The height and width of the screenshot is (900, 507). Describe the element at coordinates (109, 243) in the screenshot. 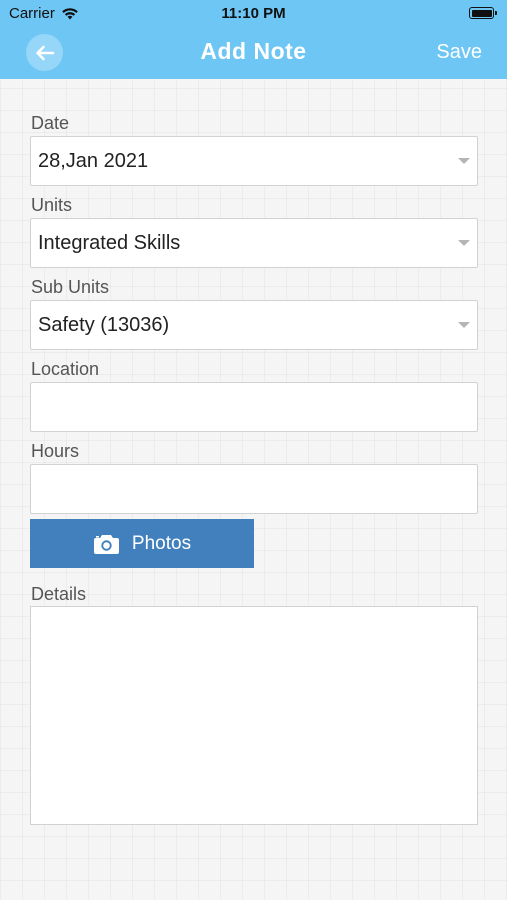

I see `units-value: Integrated Skills` at that location.